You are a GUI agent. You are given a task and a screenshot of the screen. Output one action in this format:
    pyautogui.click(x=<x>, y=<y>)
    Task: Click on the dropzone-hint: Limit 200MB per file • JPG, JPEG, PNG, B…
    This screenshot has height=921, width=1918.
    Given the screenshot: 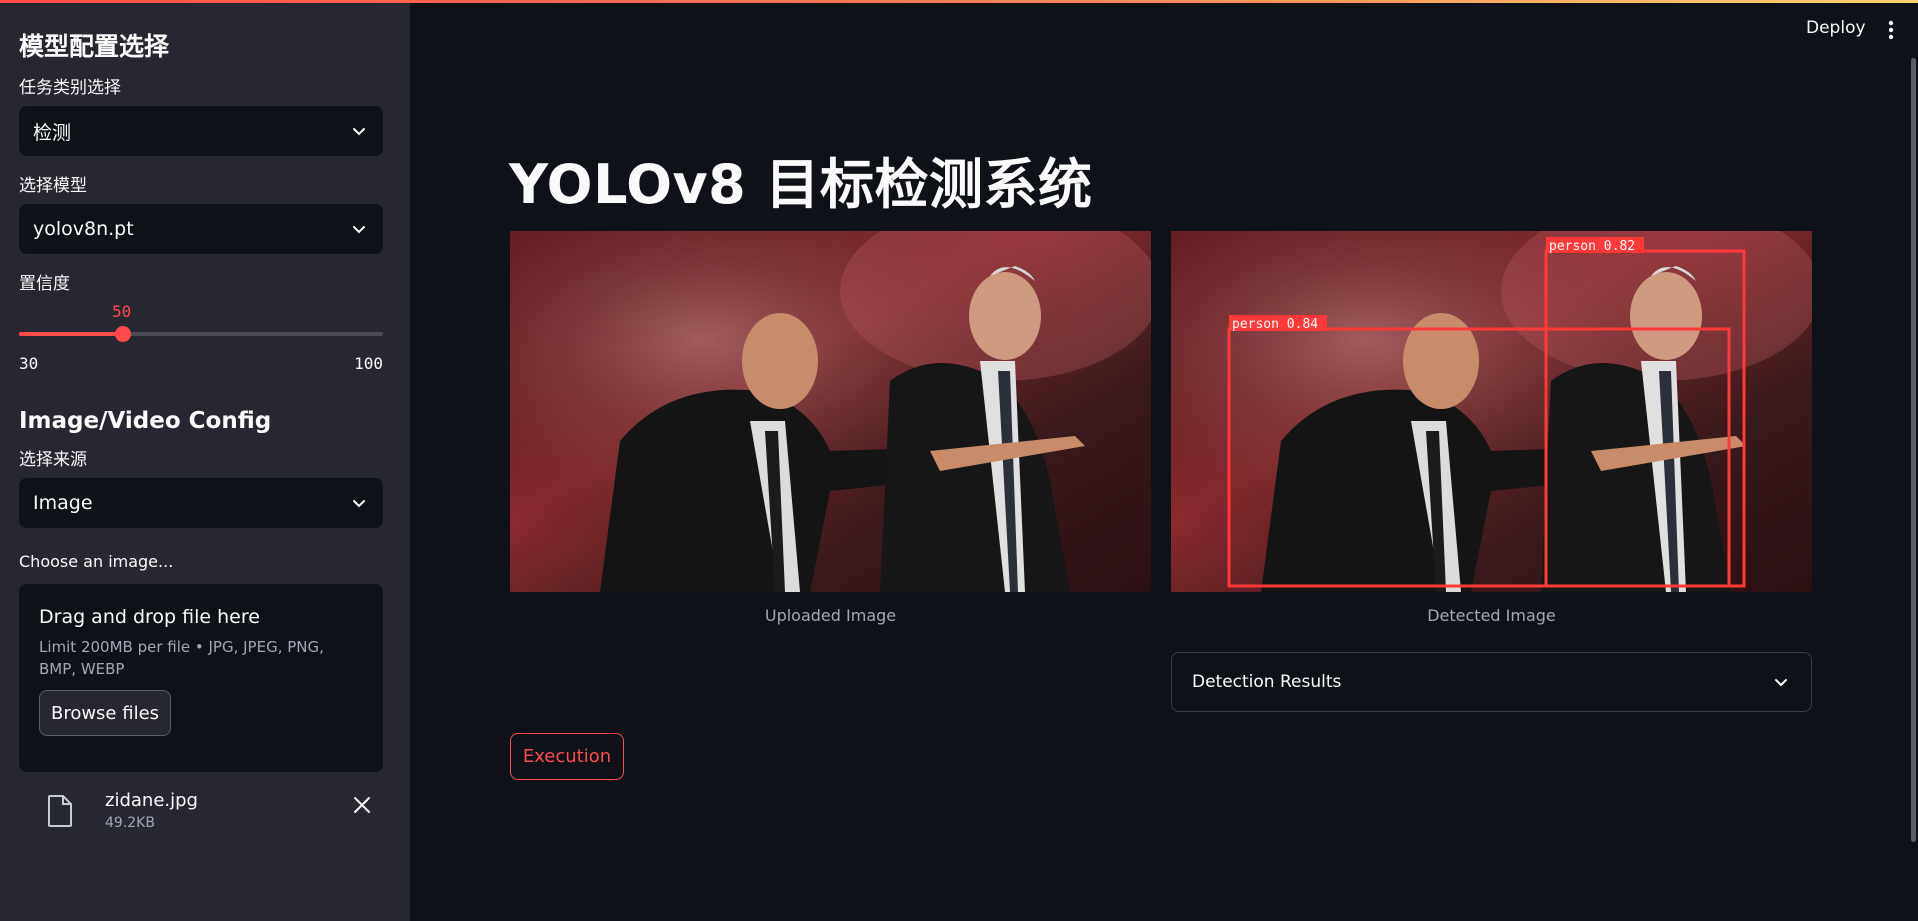 What is the action you would take?
    pyautogui.click(x=181, y=658)
    